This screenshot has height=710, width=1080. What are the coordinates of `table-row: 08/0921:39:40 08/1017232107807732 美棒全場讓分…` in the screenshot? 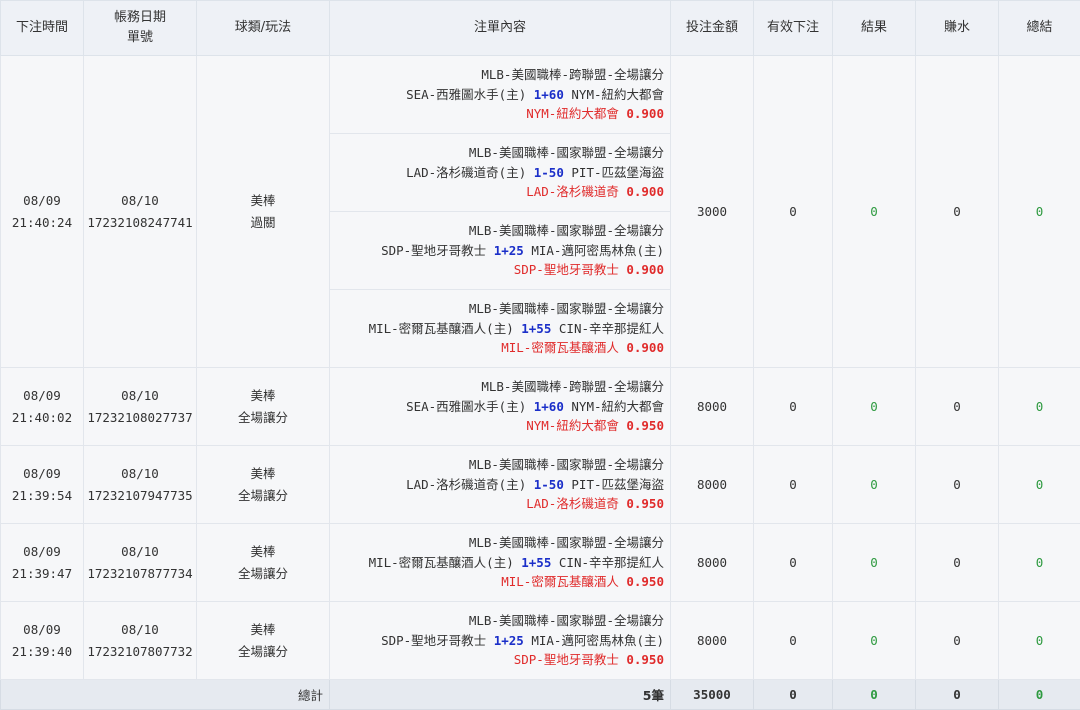 It's located at (540, 641).